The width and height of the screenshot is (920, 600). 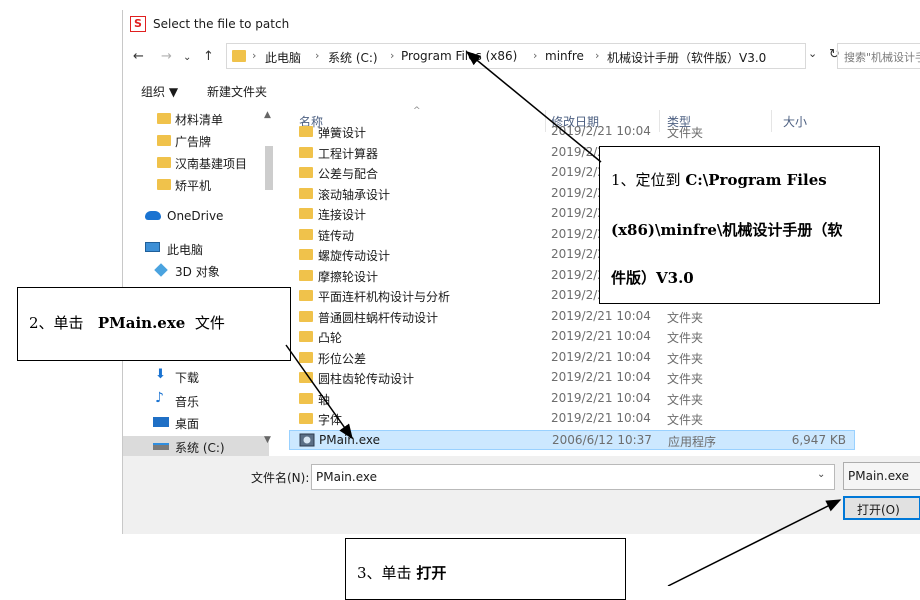 I want to click on navigation-pane: 材料清单 广告牌 汉南基建项目 矫平机 OneDrive 此电脑 3D 对象 ⬇, so click(x=203, y=283).